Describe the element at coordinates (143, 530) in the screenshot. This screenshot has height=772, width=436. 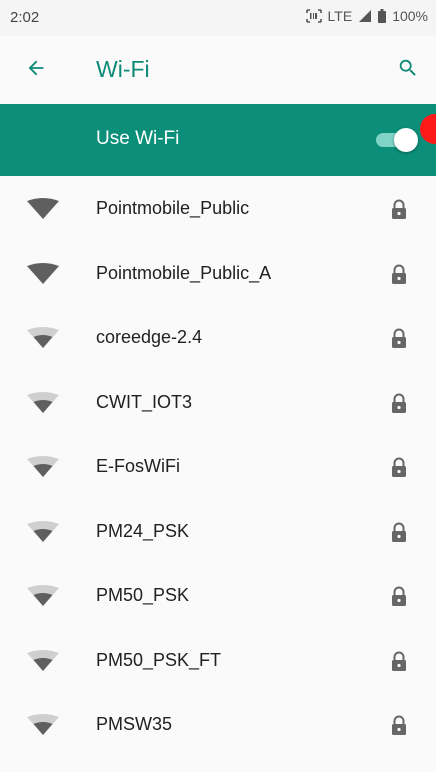
I see `network-name: PM24_PSK` at that location.